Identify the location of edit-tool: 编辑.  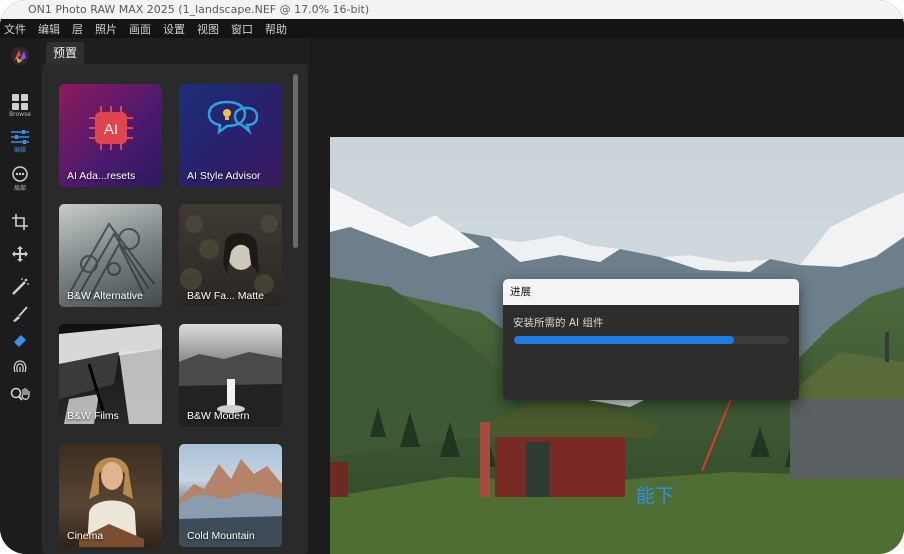
(20, 142).